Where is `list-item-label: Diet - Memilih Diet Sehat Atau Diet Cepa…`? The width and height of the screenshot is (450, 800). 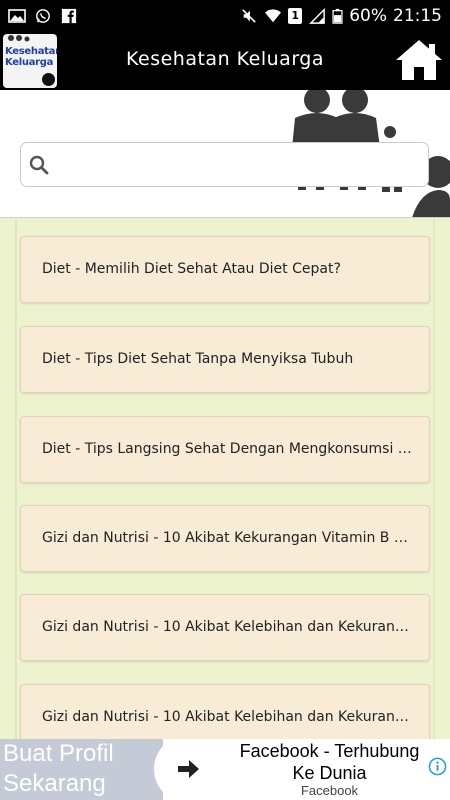 list-item-label: Diet - Memilih Diet Sehat Atau Diet Cepa… is located at coordinates (191, 269).